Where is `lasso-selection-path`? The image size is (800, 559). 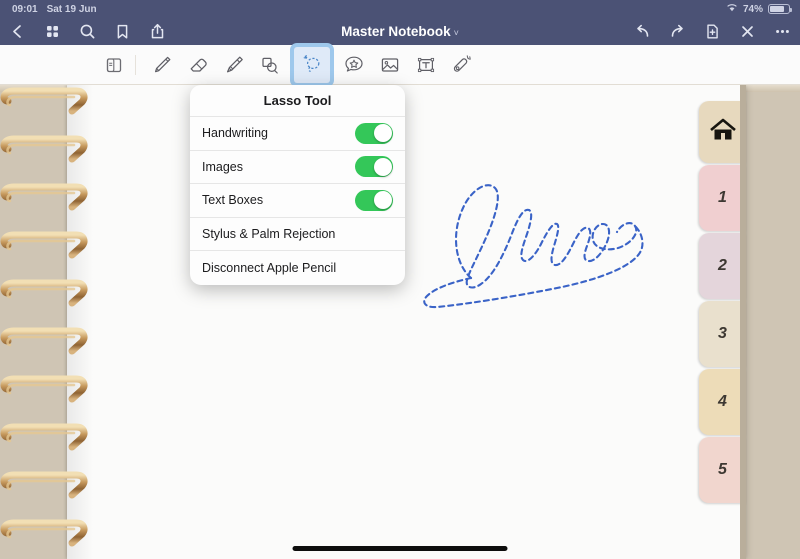 lasso-selection-path is located at coordinates (547, 235).